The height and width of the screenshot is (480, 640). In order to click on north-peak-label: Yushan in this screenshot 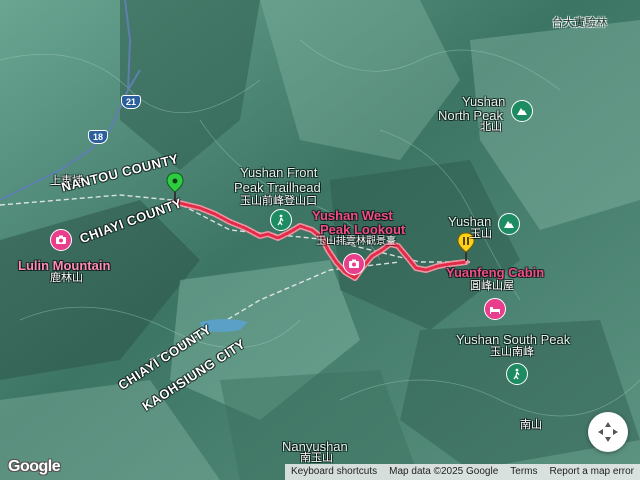, I will do `click(483, 102)`.